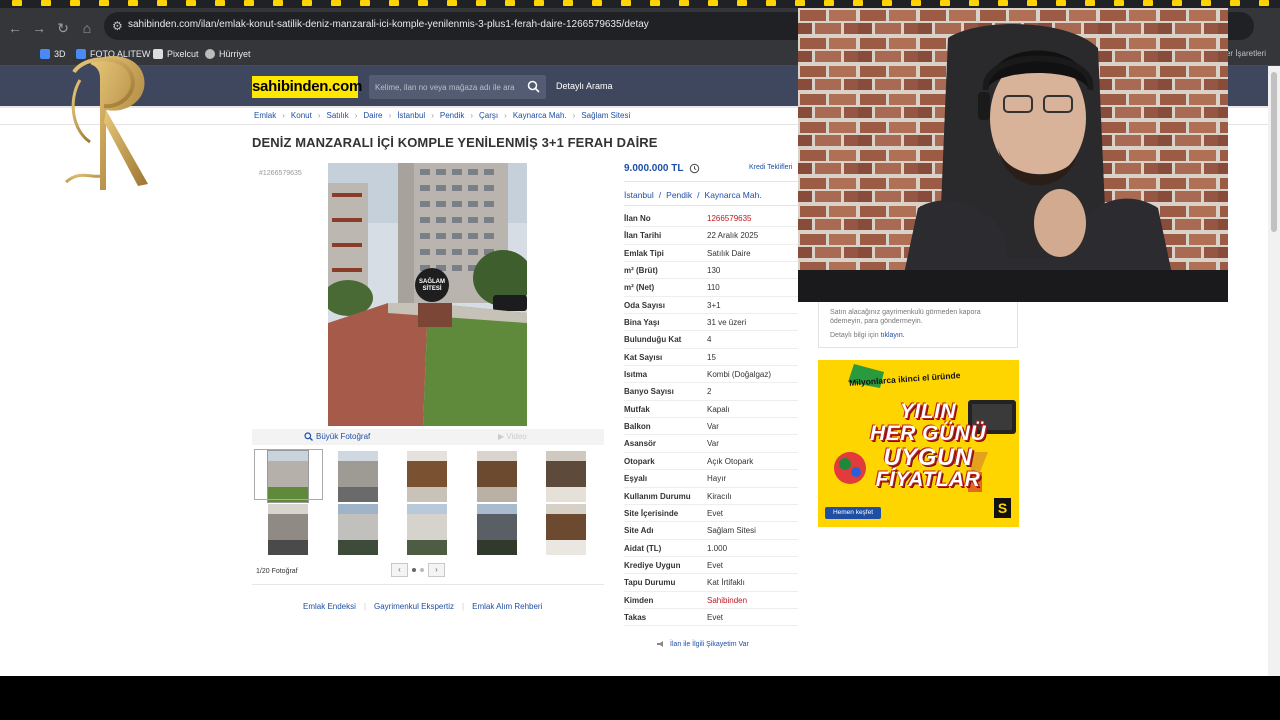 This screenshot has height=720, width=1280. I want to click on breadcrumb-item: Pendik, so click(452, 115).